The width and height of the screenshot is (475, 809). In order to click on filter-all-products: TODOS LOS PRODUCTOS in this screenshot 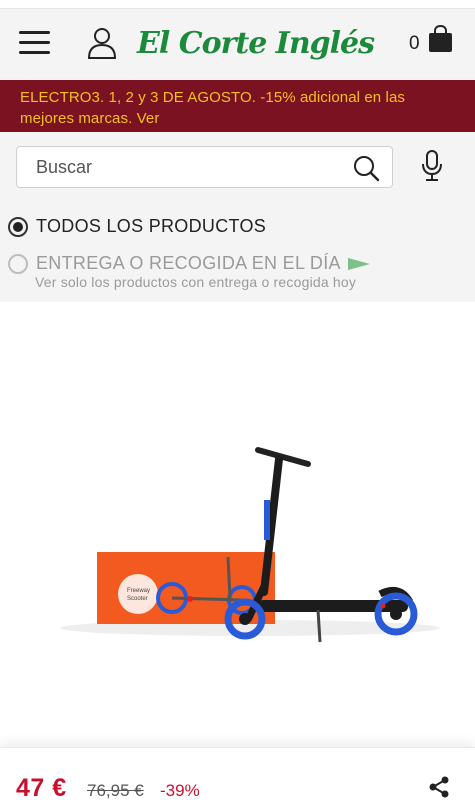, I will do `click(137, 226)`.